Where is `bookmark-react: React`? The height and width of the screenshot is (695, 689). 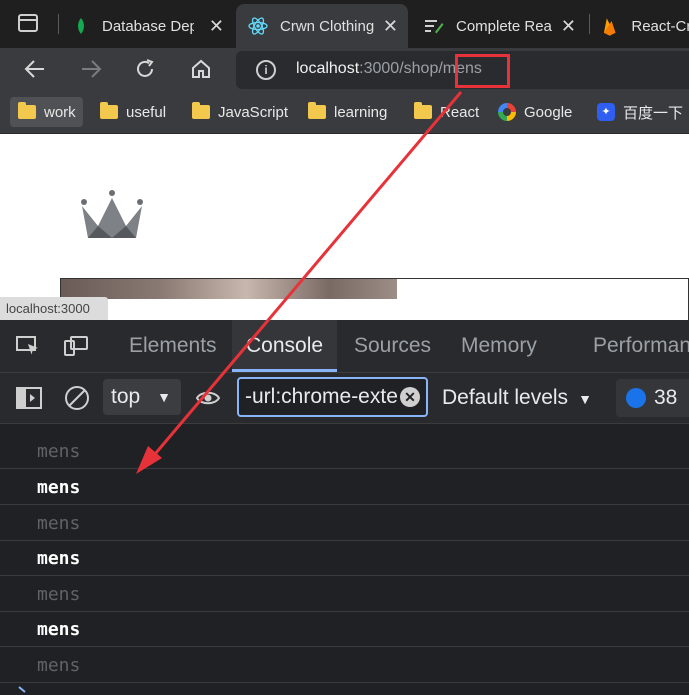
bookmark-react: React is located at coordinates (446, 112).